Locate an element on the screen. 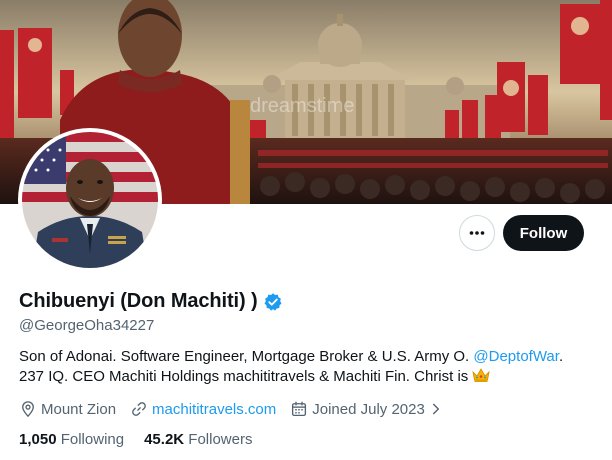 The width and height of the screenshot is (612, 460). profile-handle: @GeorgeOha34227 is located at coordinates (87, 325).